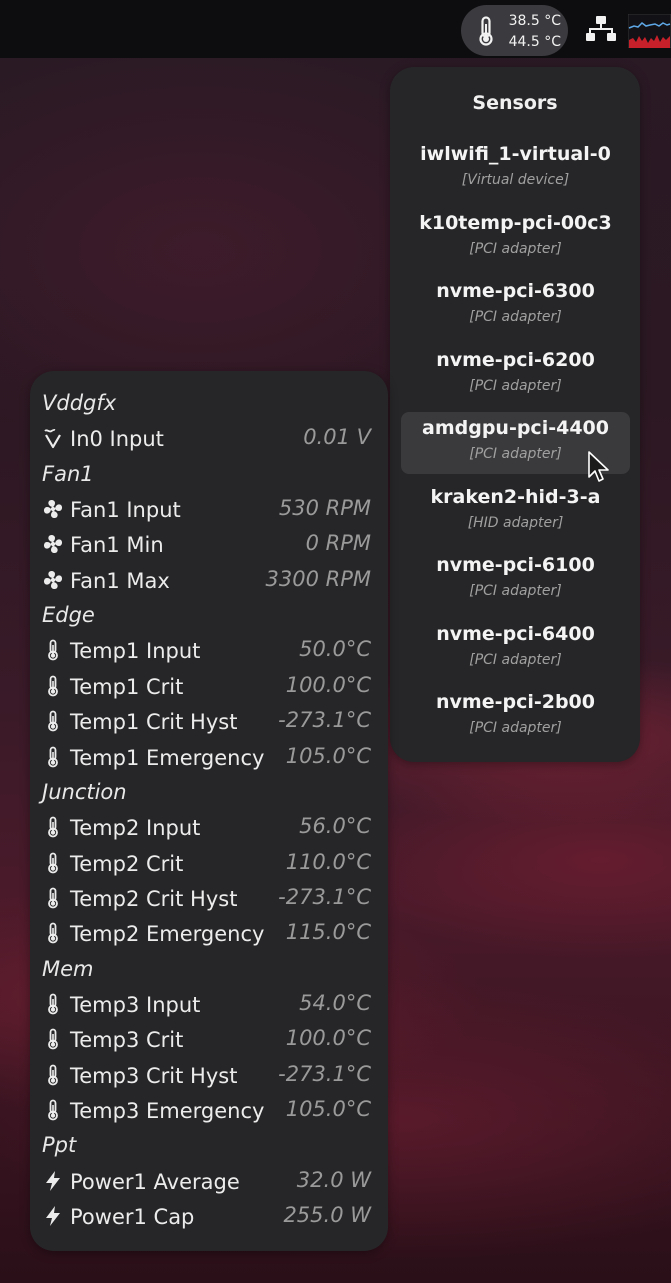 The width and height of the screenshot is (671, 1283). What do you see at coordinates (515, 154) in the screenshot?
I see `device-name: iwlwifi_1-virtual-0` at bounding box center [515, 154].